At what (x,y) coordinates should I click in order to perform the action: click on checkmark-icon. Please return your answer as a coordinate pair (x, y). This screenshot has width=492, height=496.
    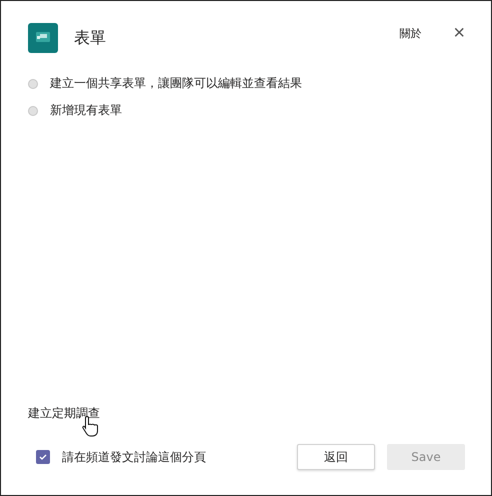
    Looking at the image, I should click on (43, 457).